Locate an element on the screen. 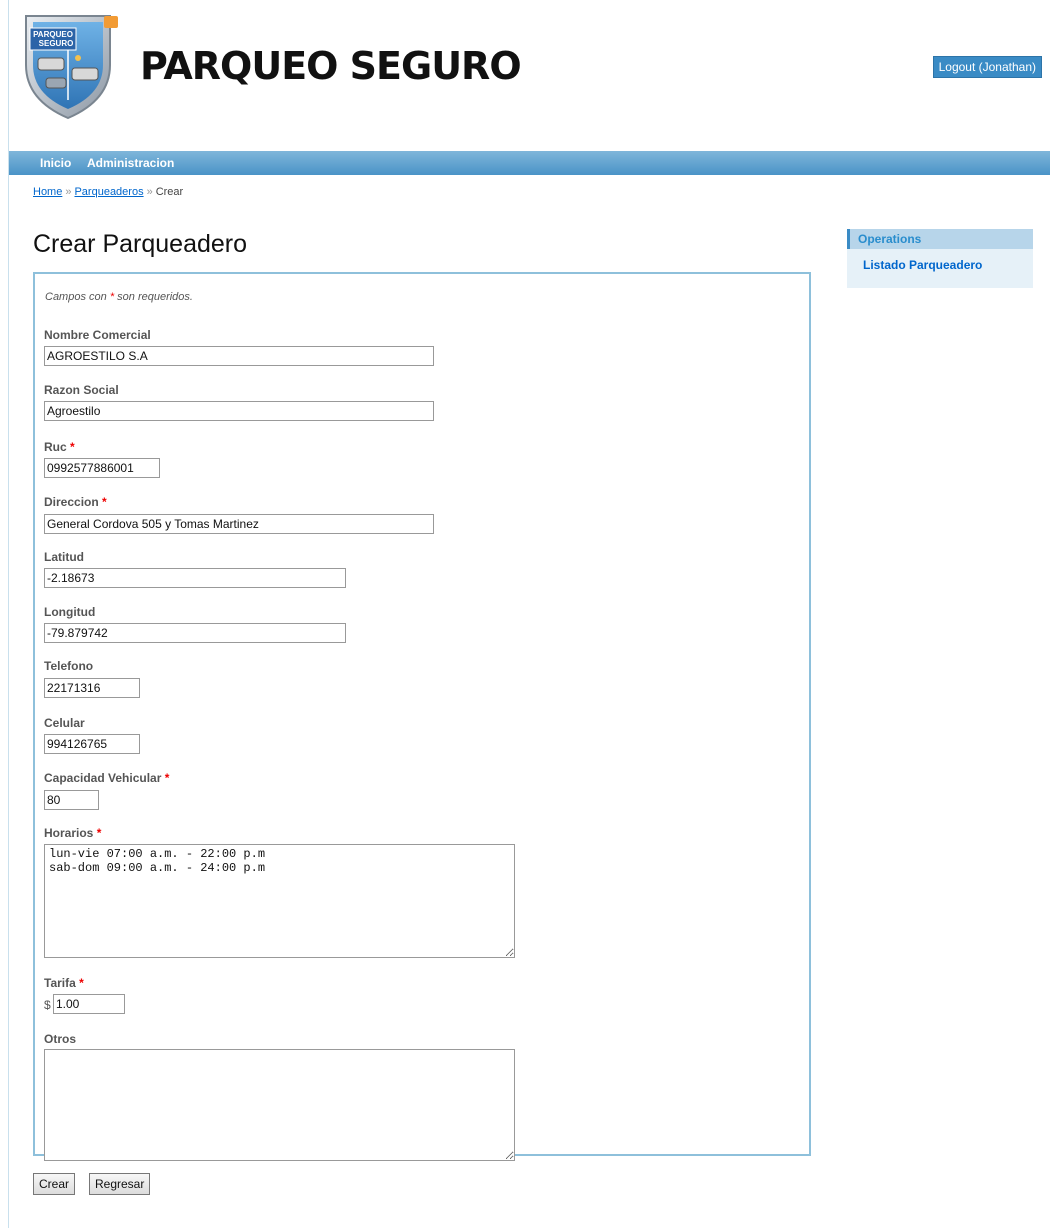 Image resolution: width=1050 pixels, height=1228 pixels. label-text: Latitud is located at coordinates (64, 557).